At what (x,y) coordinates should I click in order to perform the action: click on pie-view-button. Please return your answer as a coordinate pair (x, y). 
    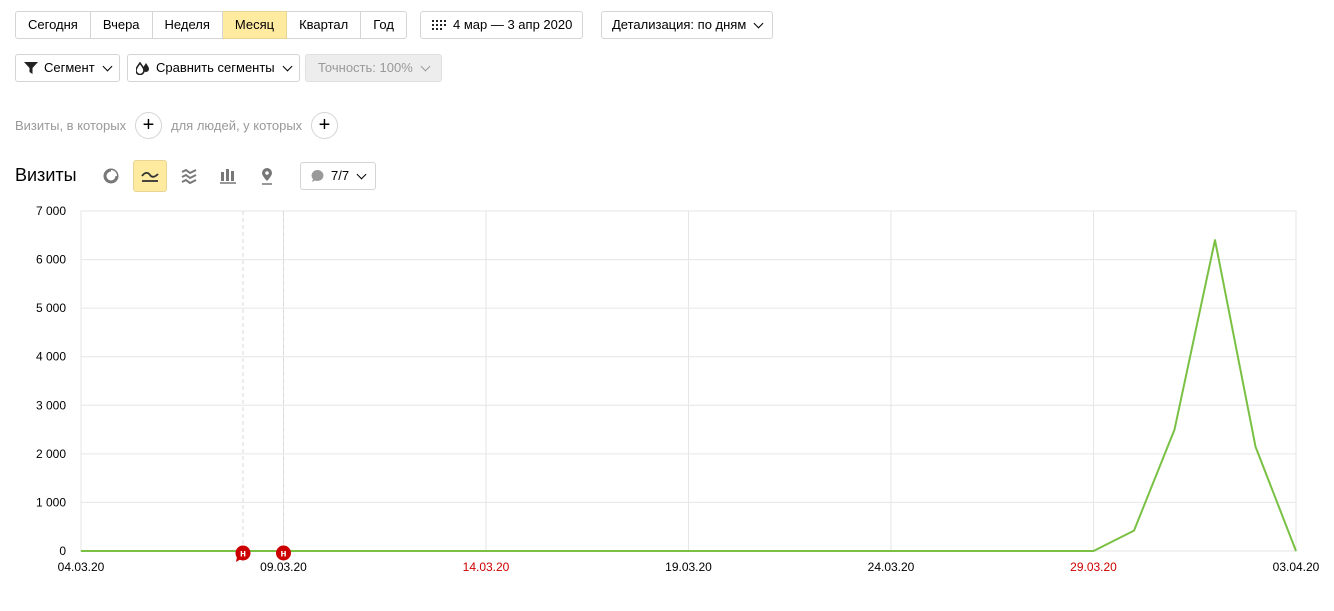
    Looking at the image, I should click on (111, 176).